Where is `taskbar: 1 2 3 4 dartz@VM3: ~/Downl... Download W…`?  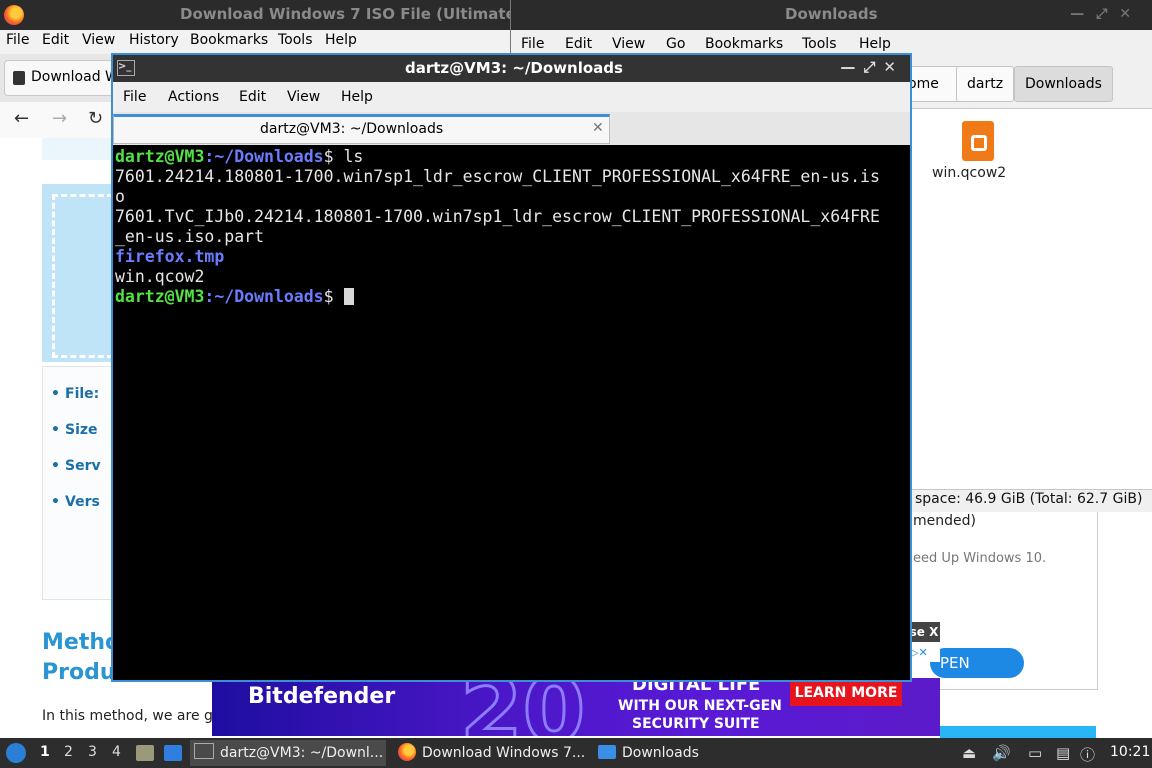 taskbar: 1 2 3 4 dartz@VM3: ~/Downl... Download W… is located at coordinates (576, 753).